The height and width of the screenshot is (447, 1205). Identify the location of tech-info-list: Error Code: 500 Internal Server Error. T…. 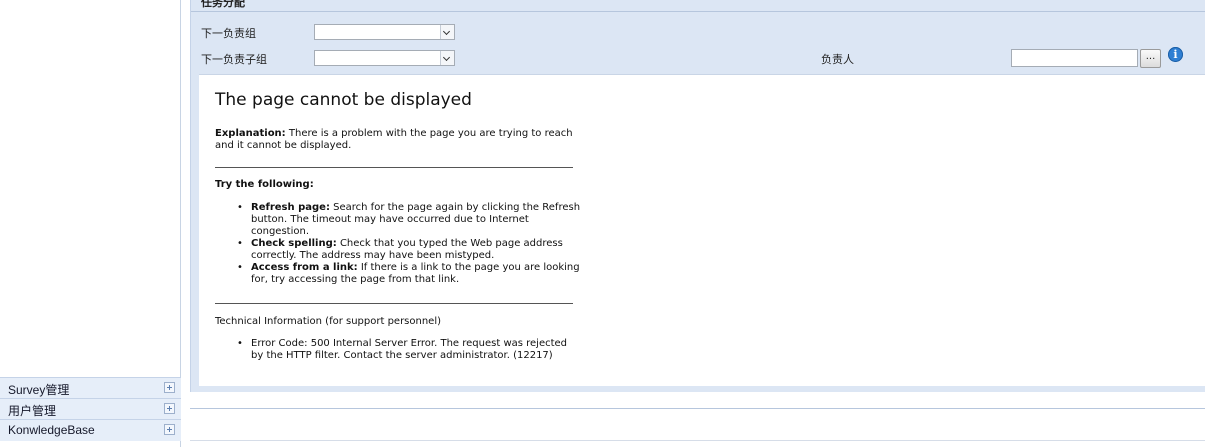
(406, 350).